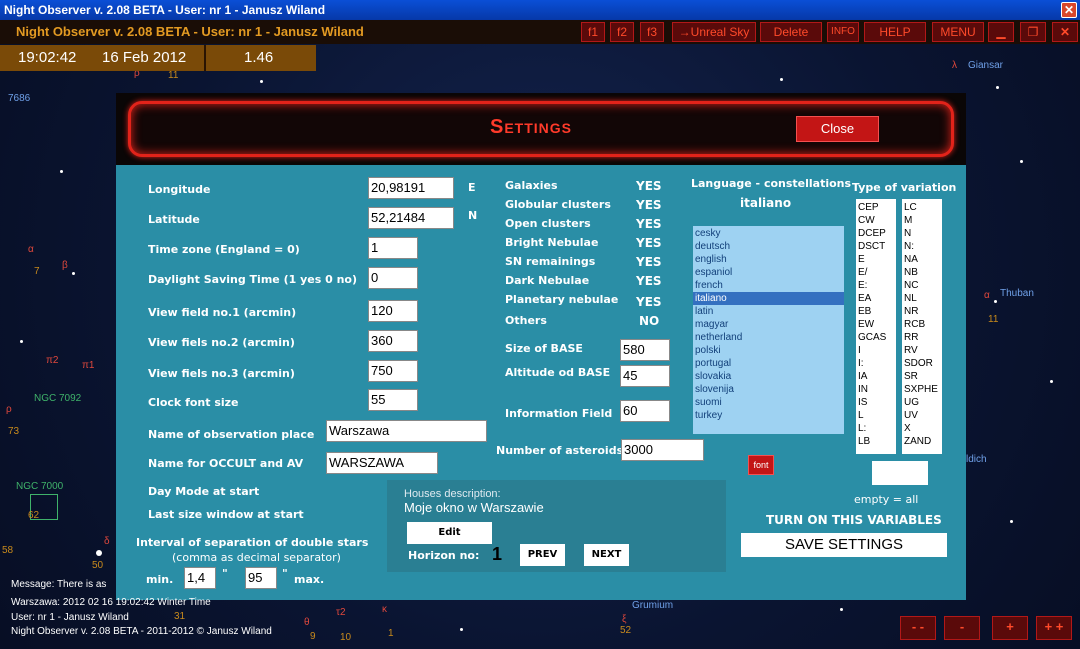  What do you see at coordinates (768, 402) in the screenshot?
I see `language-item: suomi` at bounding box center [768, 402].